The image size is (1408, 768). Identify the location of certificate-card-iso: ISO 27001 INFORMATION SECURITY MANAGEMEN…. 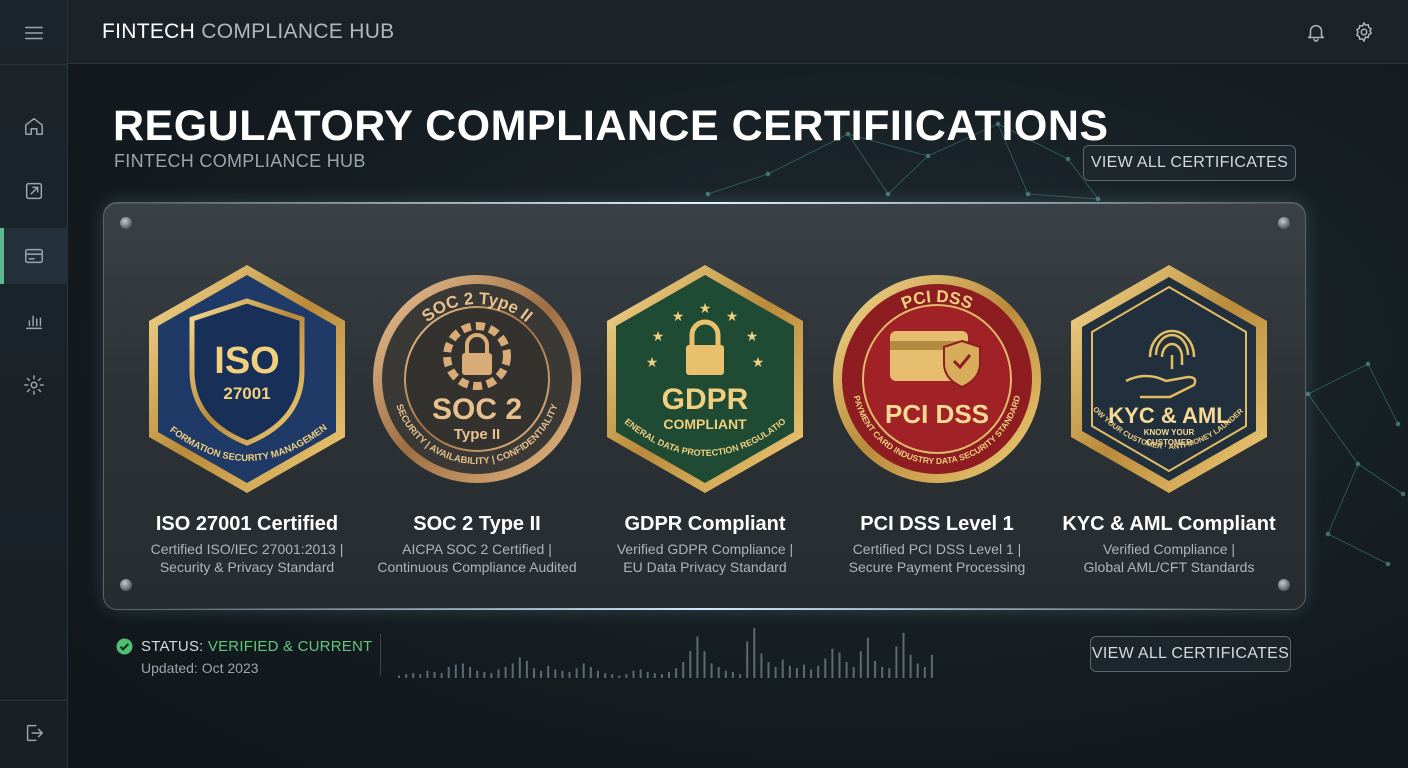
(247, 407).